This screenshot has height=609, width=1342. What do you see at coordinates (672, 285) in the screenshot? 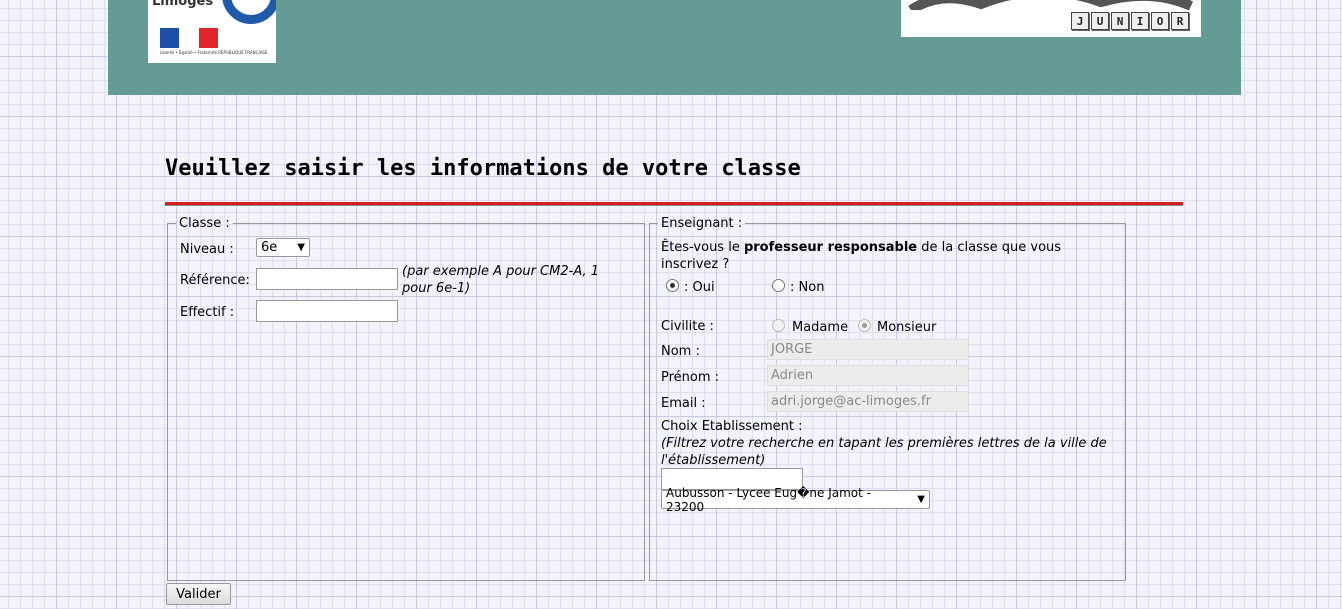
I see `oui-radio` at bounding box center [672, 285].